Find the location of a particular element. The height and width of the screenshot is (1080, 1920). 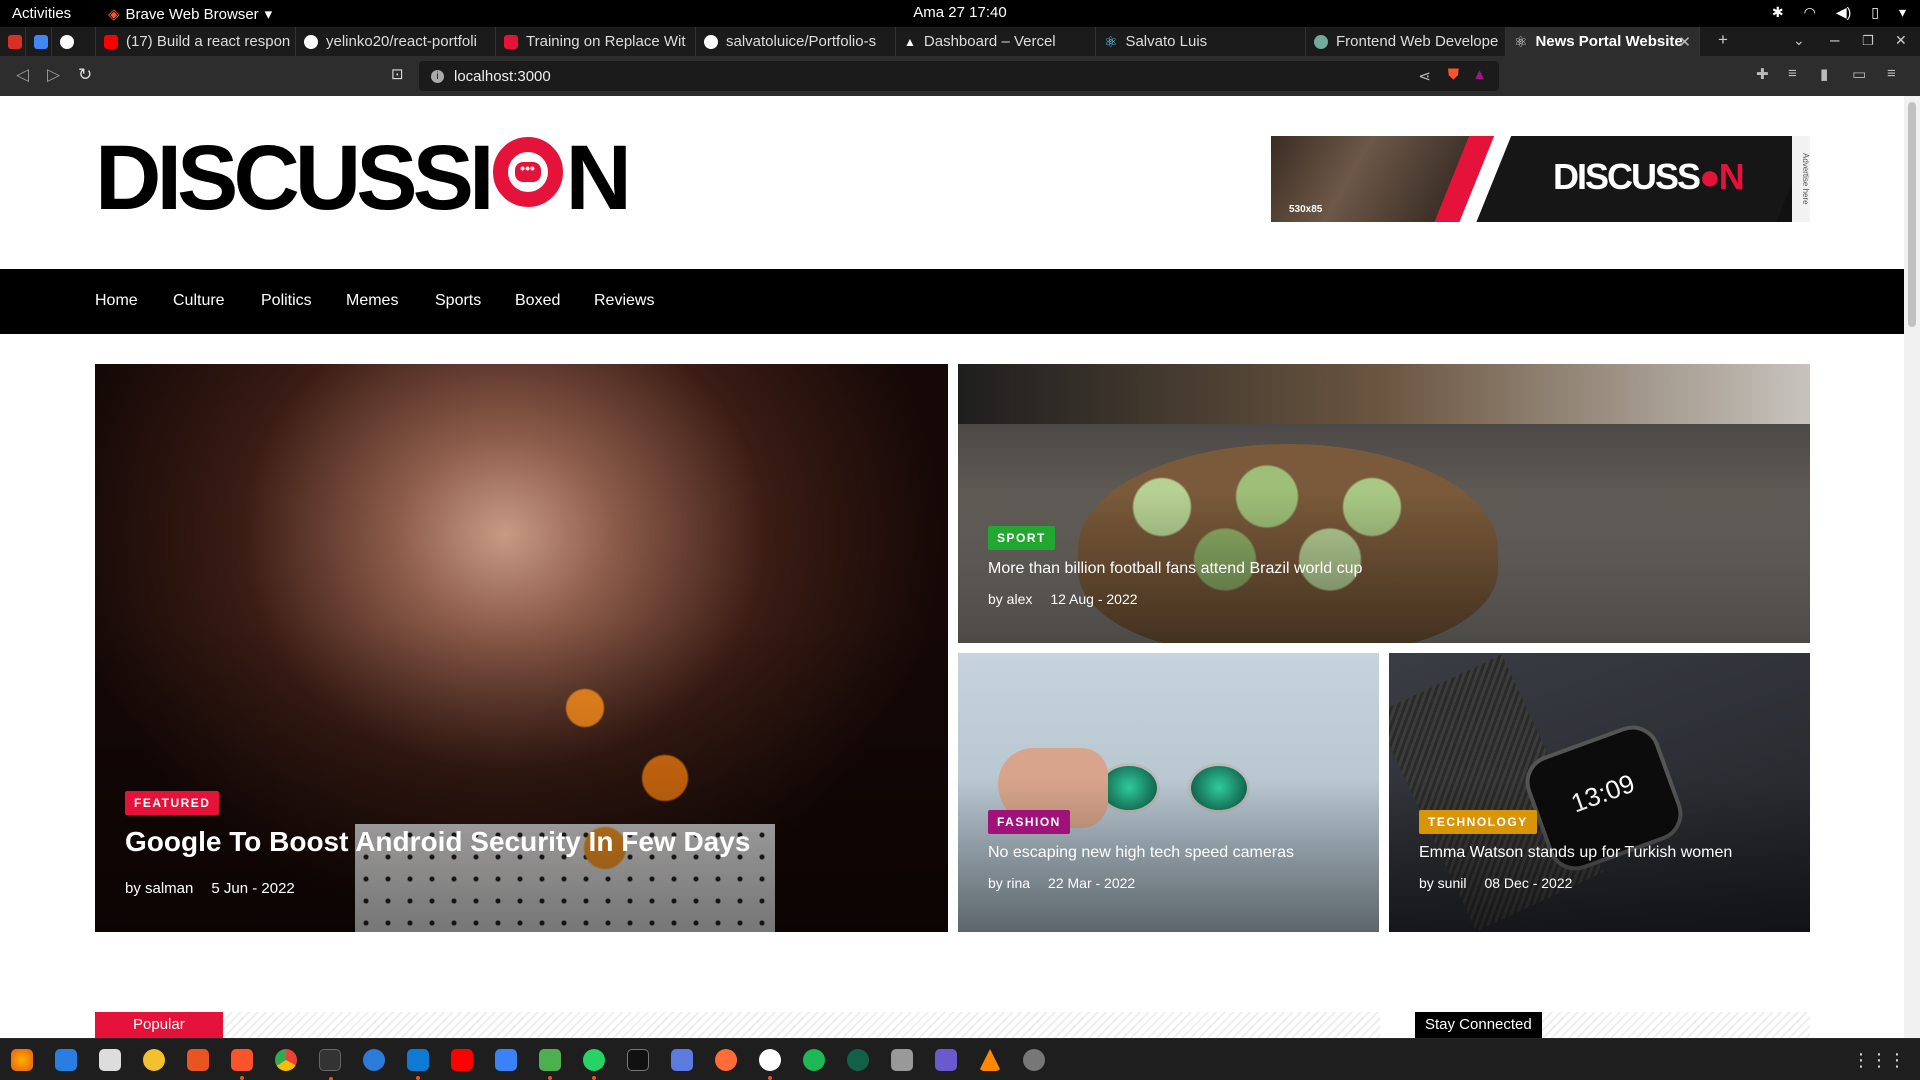

brave-shields-icon: ⛊ is located at coordinates (1453, 74).